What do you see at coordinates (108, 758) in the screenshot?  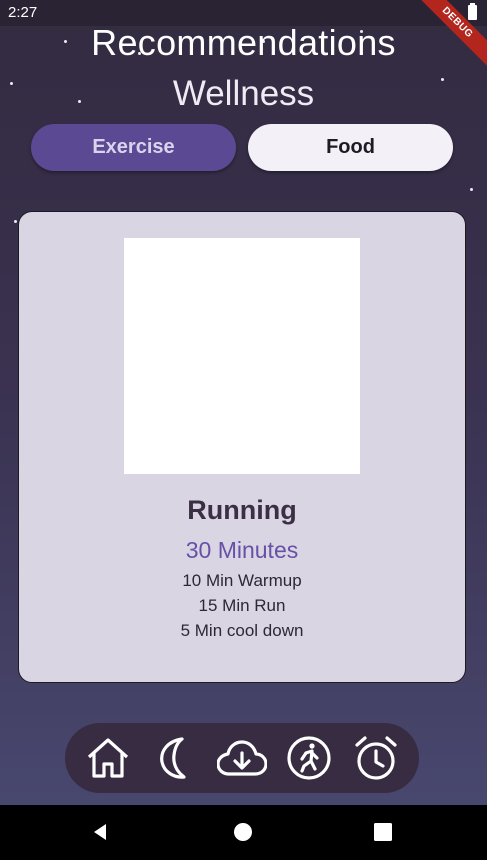 I see `home-icon` at bounding box center [108, 758].